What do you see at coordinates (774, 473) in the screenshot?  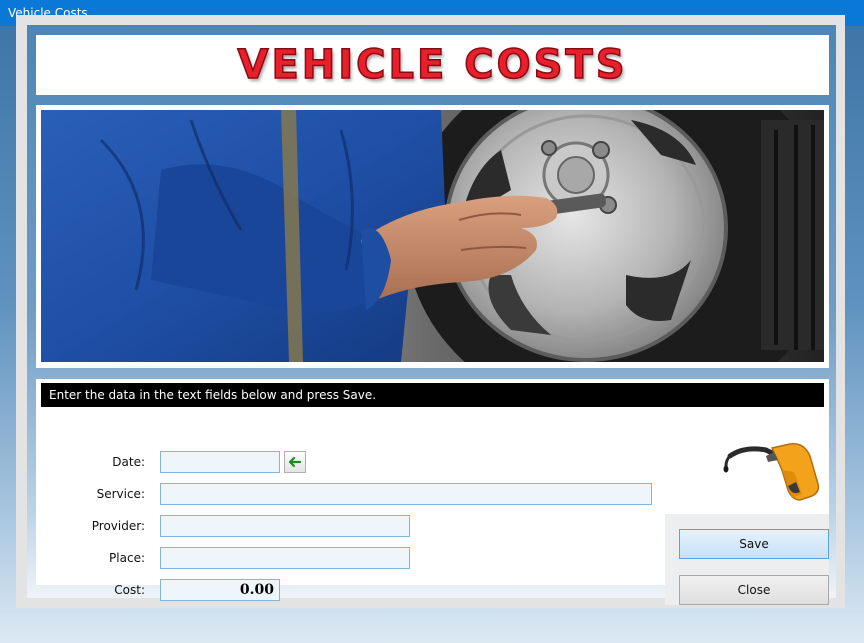 I see `fuel-nozzle-icon` at bounding box center [774, 473].